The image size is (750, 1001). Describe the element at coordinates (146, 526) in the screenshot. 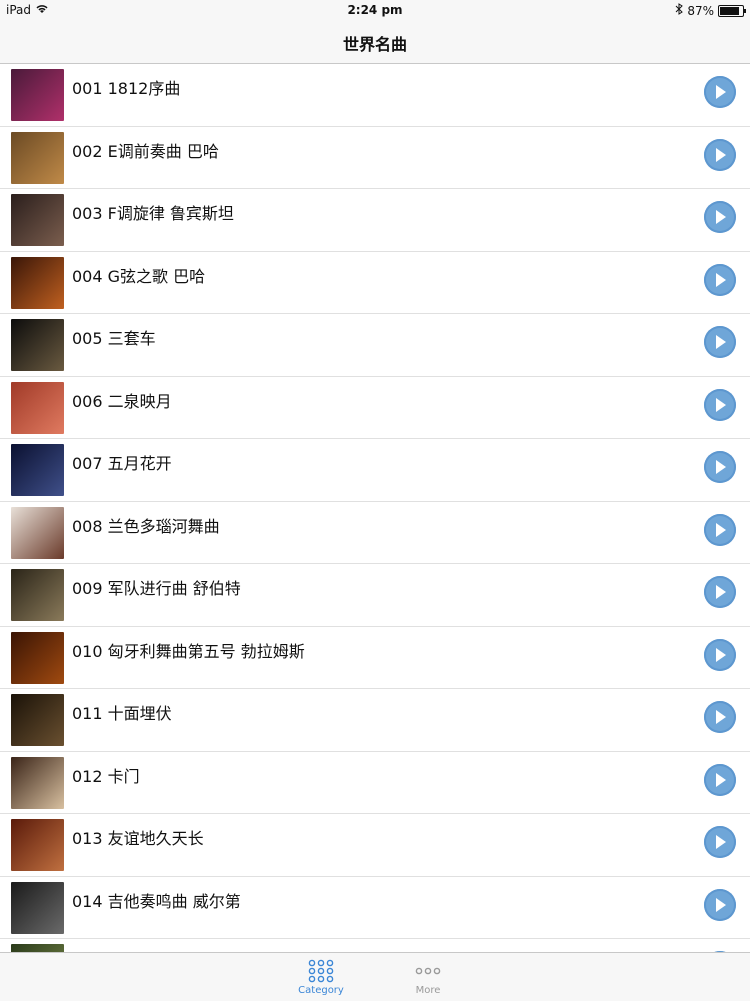

I see `song-title: 008 兰色多瑙河舞曲` at that location.